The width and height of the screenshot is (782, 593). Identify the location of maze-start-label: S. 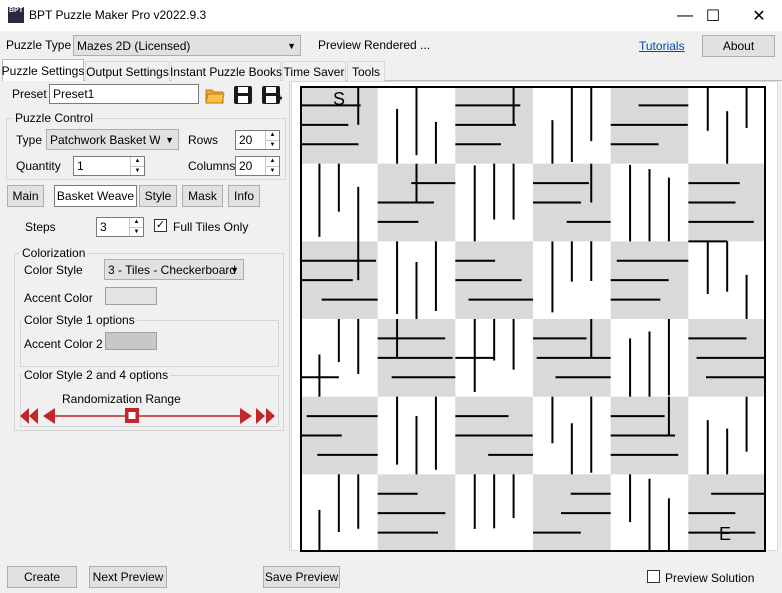
(339, 99).